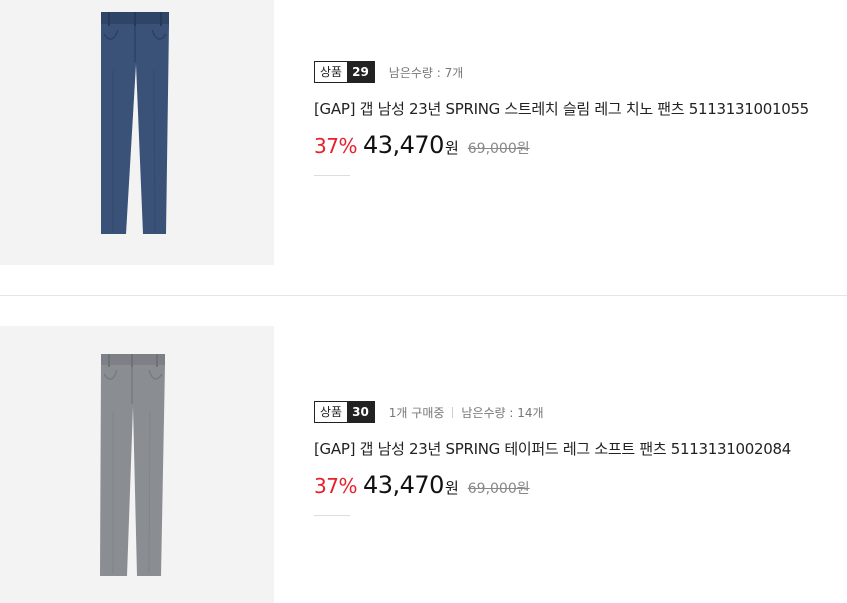 The width and height of the screenshot is (847, 603). I want to click on navy-pants-icon, so click(135, 123).